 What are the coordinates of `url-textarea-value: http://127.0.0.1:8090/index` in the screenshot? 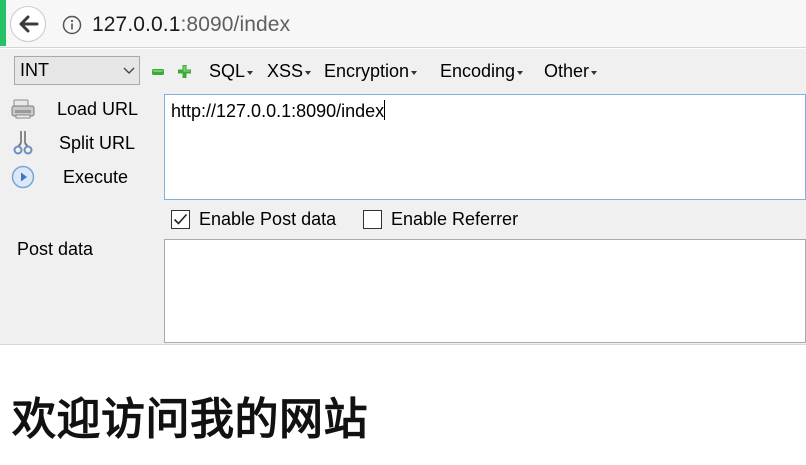 It's located at (278, 111).